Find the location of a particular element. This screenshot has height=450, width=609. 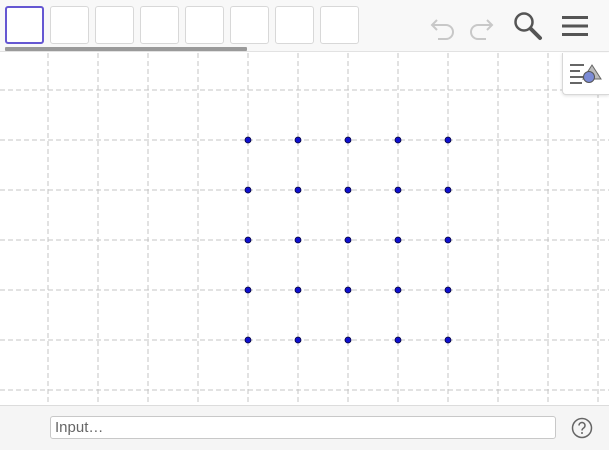

help-button is located at coordinates (582, 428).